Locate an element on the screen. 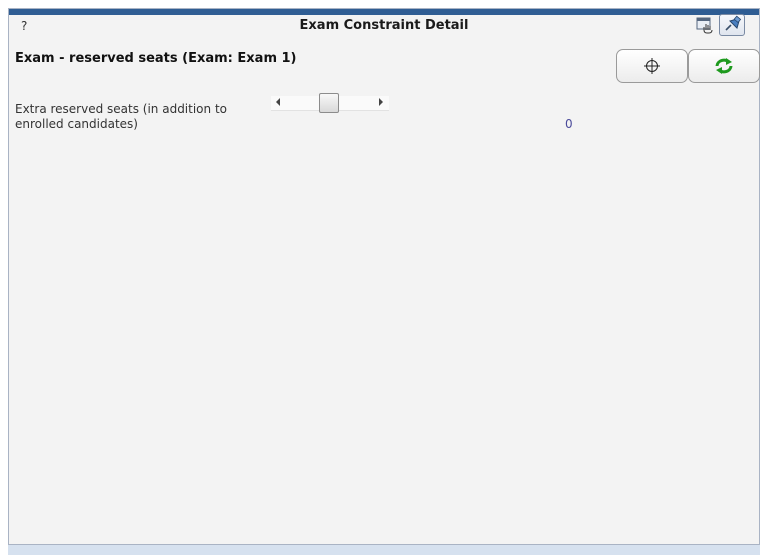 The height and width of the screenshot is (555, 763). crosshair-icon is located at coordinates (652, 66).